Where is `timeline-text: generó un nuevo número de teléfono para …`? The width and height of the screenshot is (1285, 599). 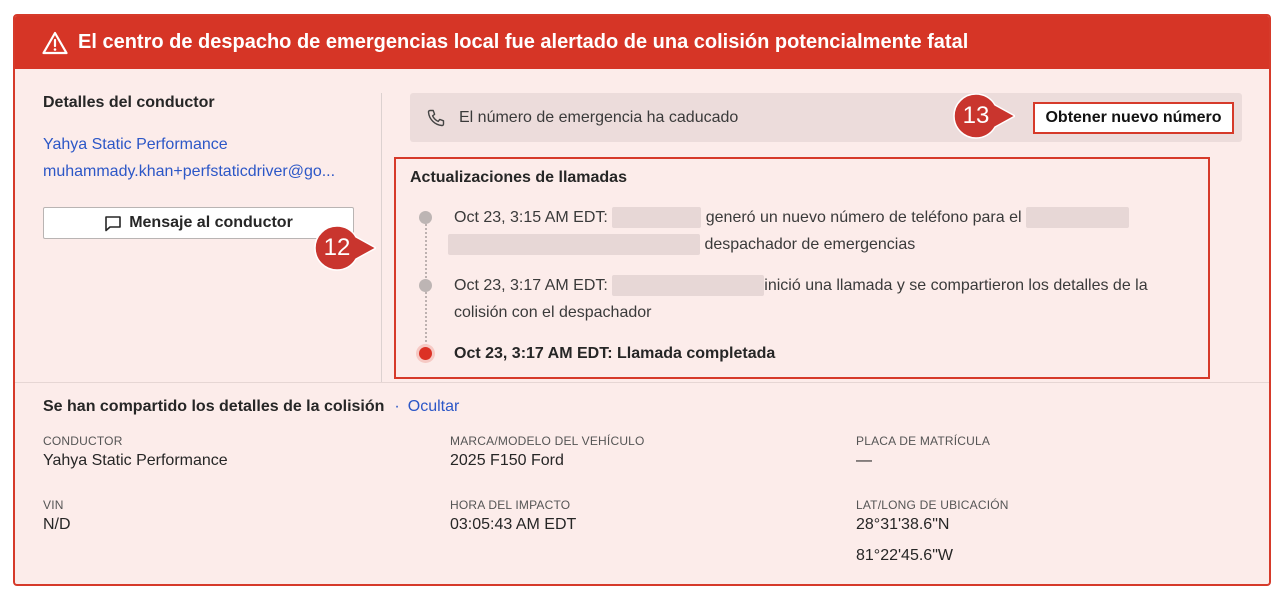 timeline-text: generó un nuevo número de teléfono para … is located at coordinates (863, 217).